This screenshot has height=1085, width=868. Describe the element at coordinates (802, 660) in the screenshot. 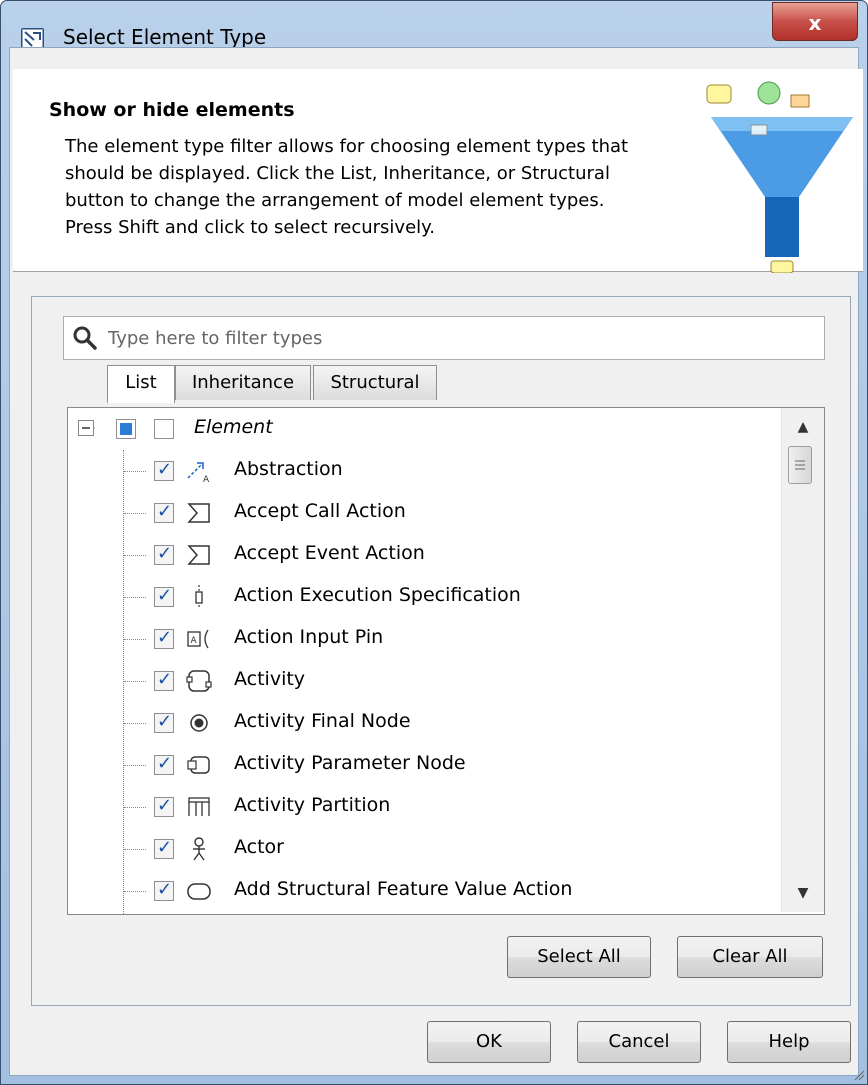

I see `tree-scrollbar: ▲ ▼` at that location.